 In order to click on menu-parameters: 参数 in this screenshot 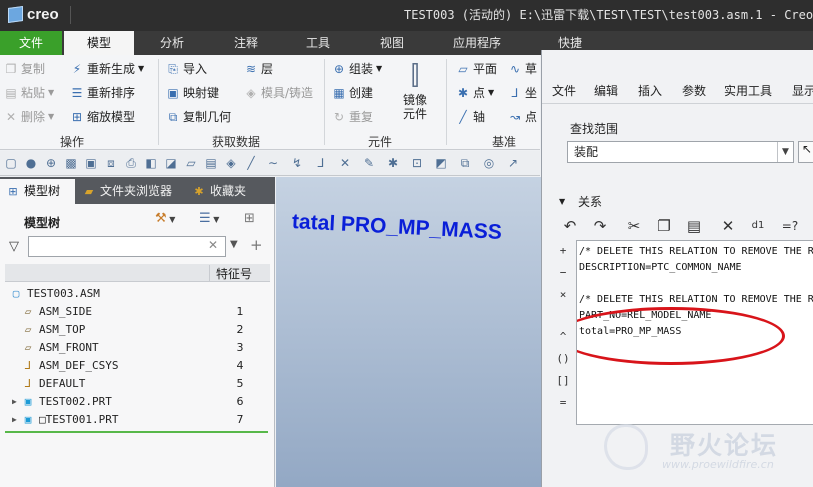, I will do `click(694, 90)`.